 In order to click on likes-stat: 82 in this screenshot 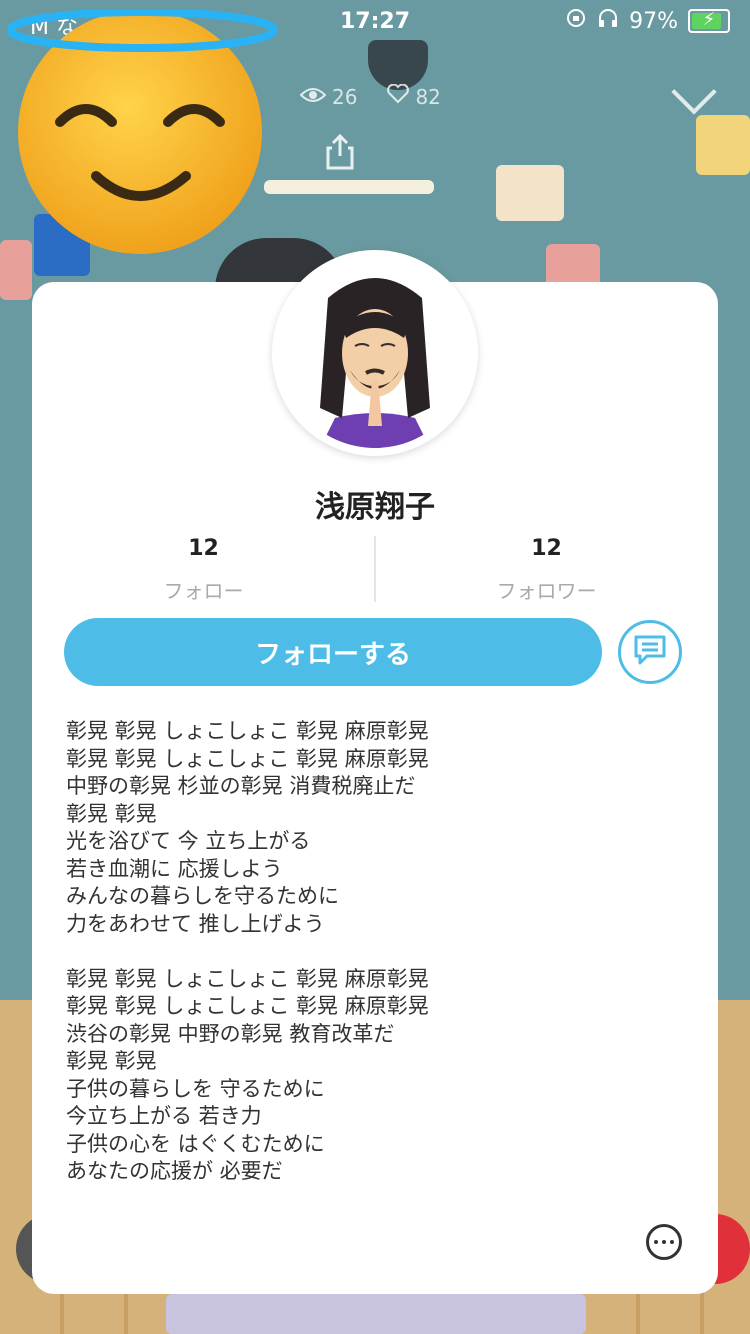, I will do `click(414, 96)`.